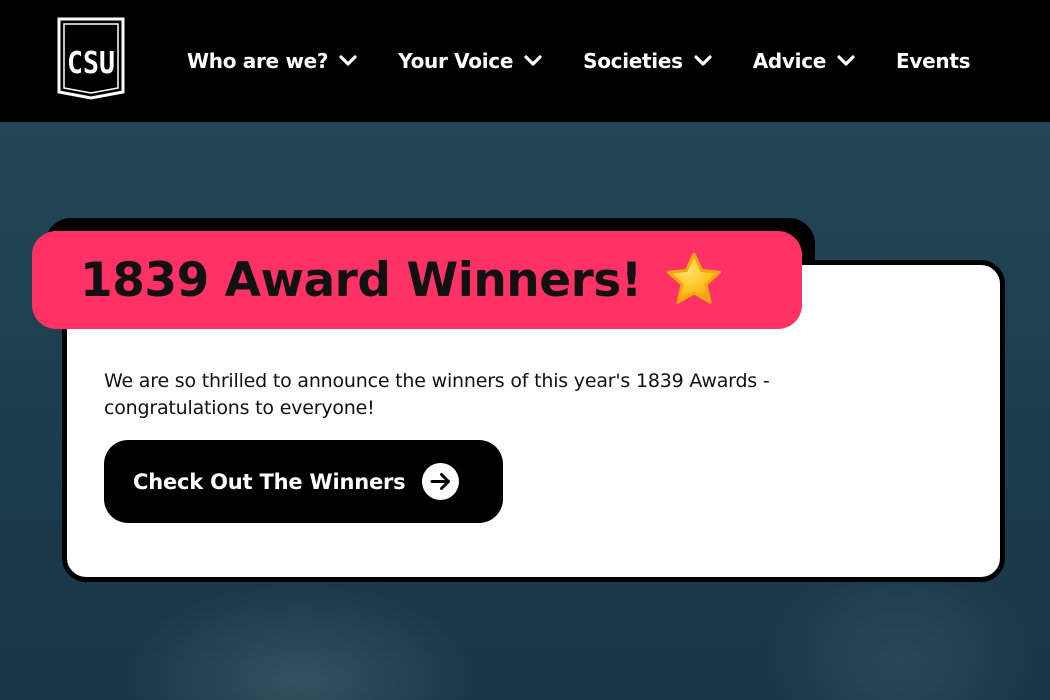 This screenshot has height=700, width=1050. What do you see at coordinates (258, 61) in the screenshot?
I see `nav-label: Who are we?` at bounding box center [258, 61].